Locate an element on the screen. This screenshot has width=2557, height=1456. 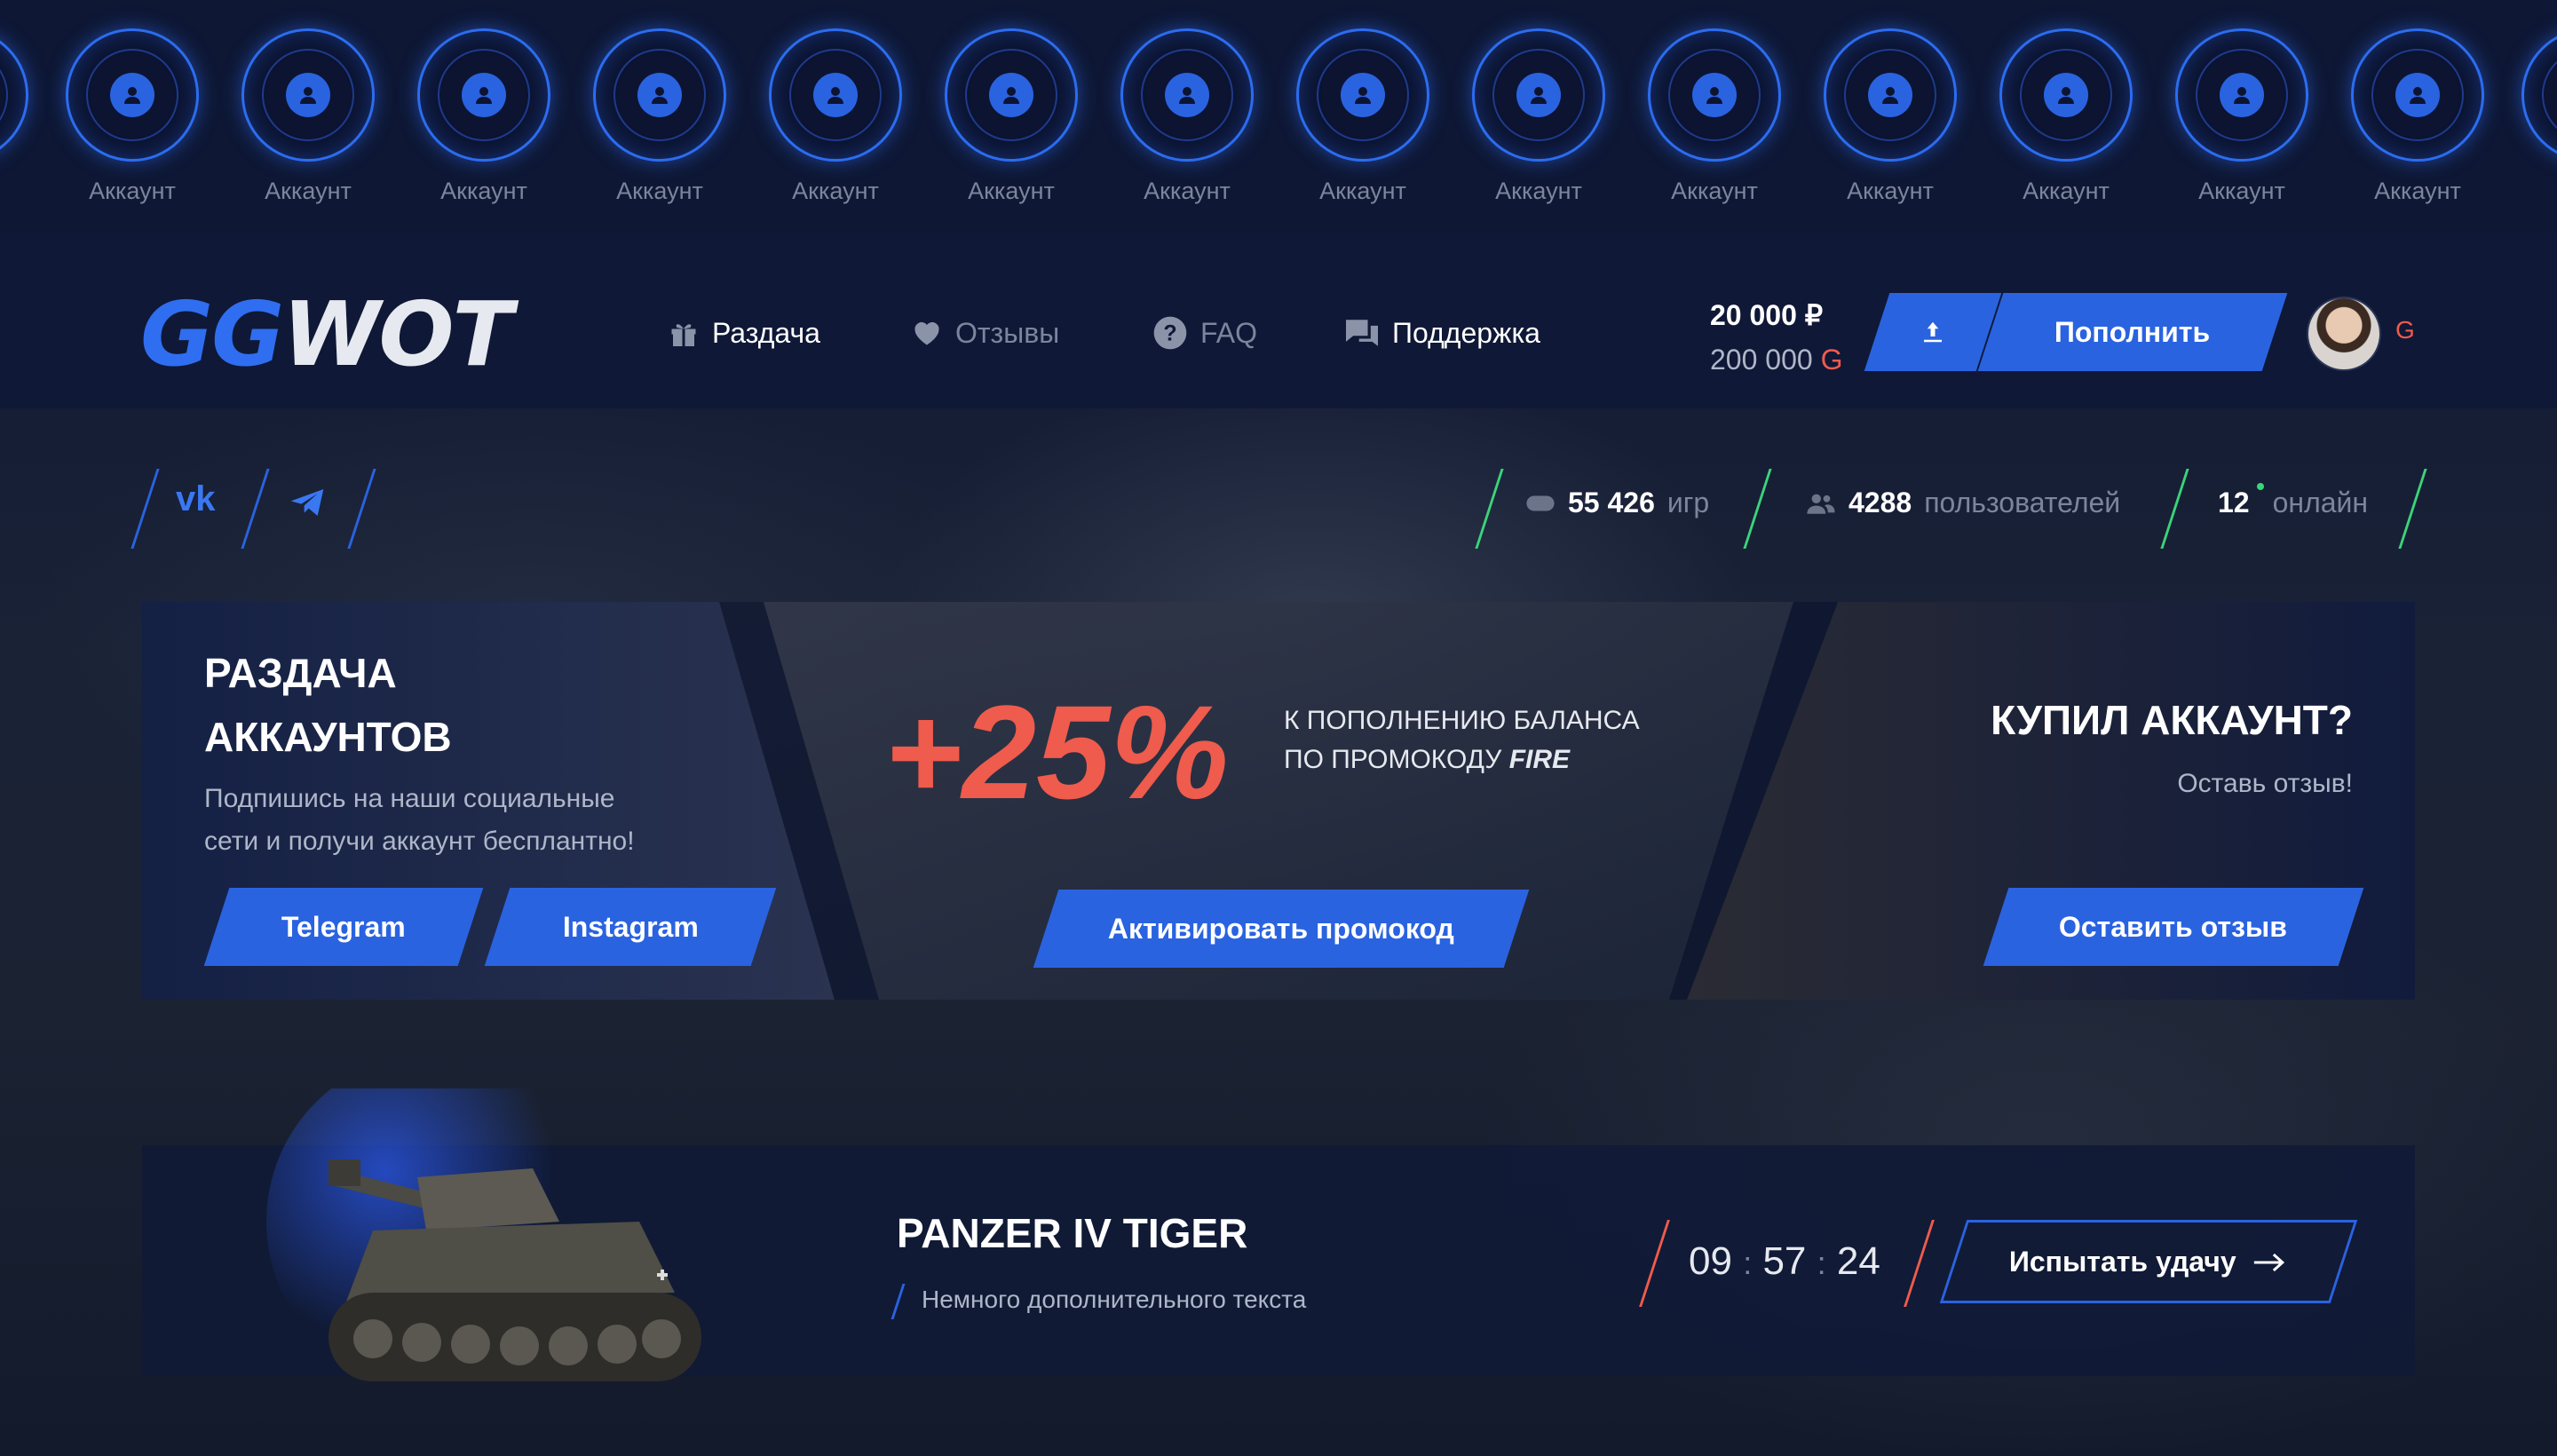
nav-label: Раздача is located at coordinates (766, 332).